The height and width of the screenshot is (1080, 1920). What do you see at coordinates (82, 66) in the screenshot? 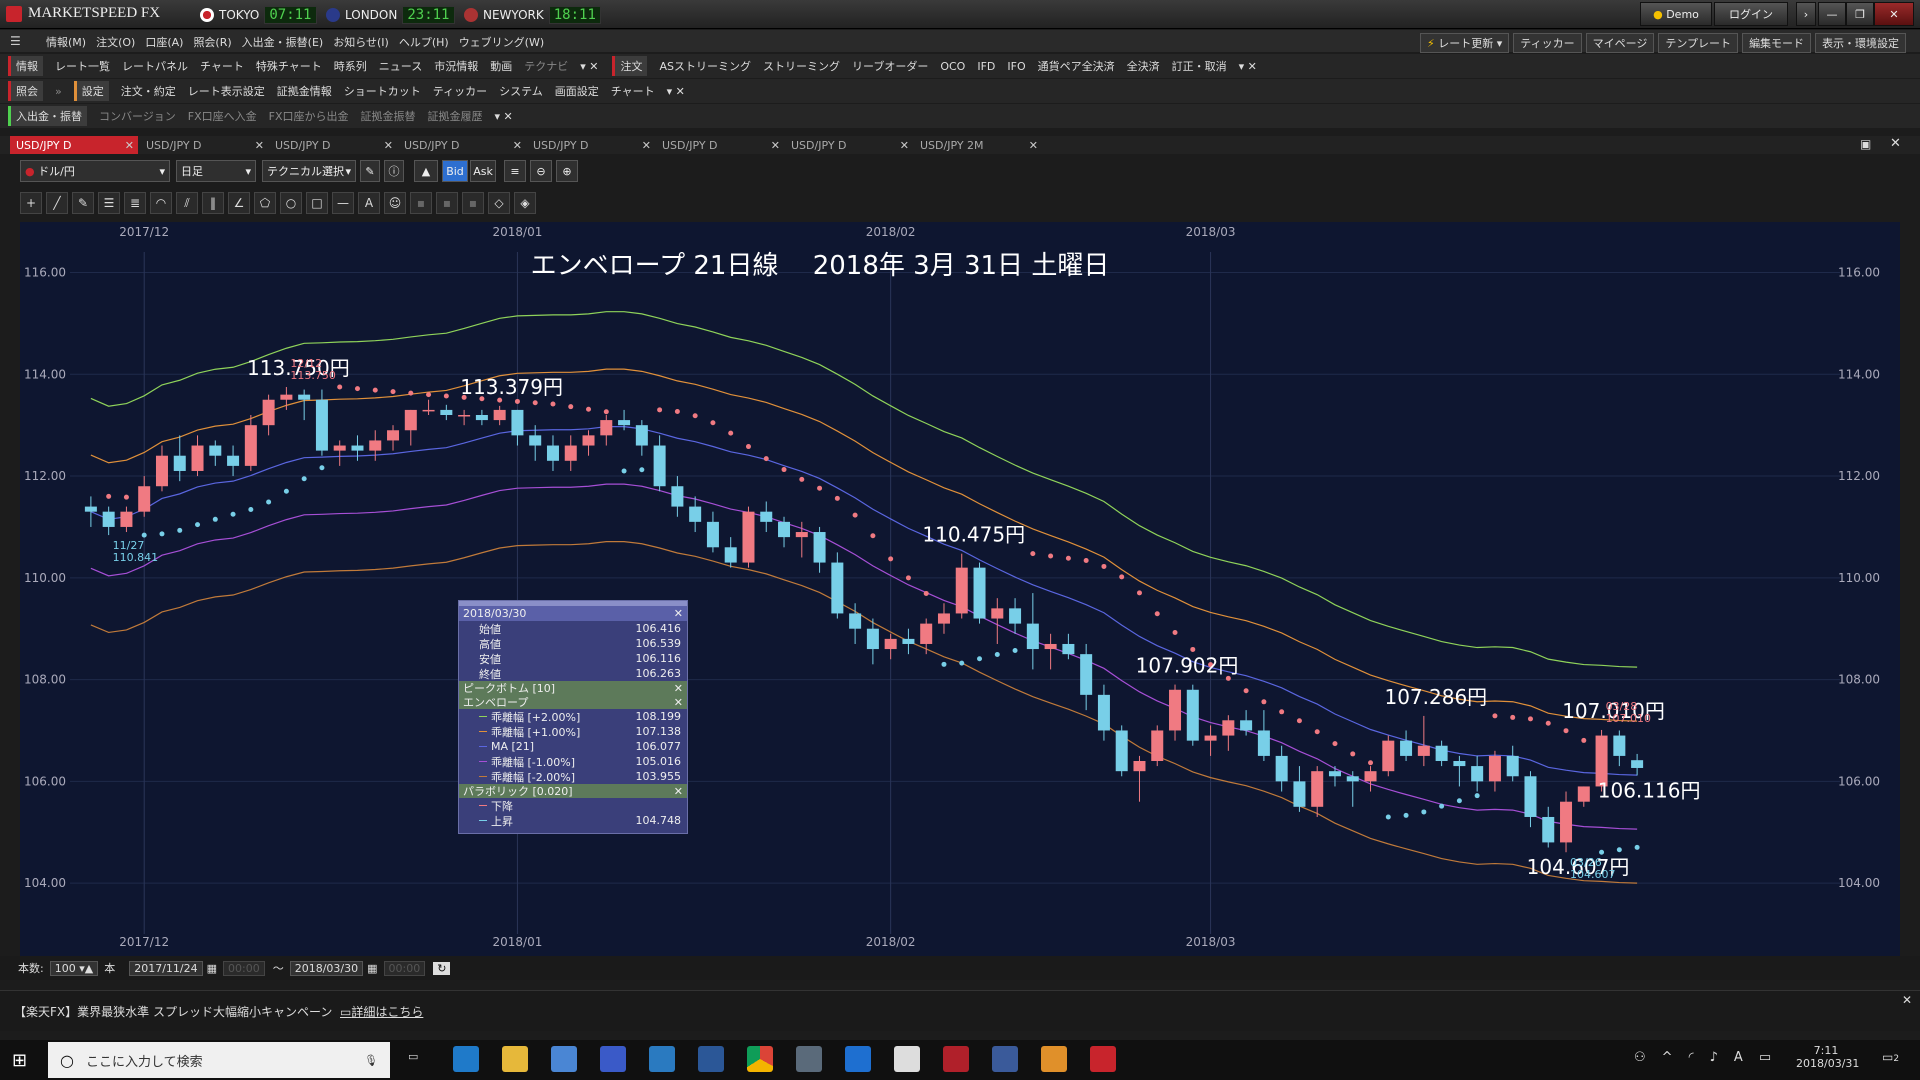
I see `toolbar-rate-list: レート一覧` at bounding box center [82, 66].